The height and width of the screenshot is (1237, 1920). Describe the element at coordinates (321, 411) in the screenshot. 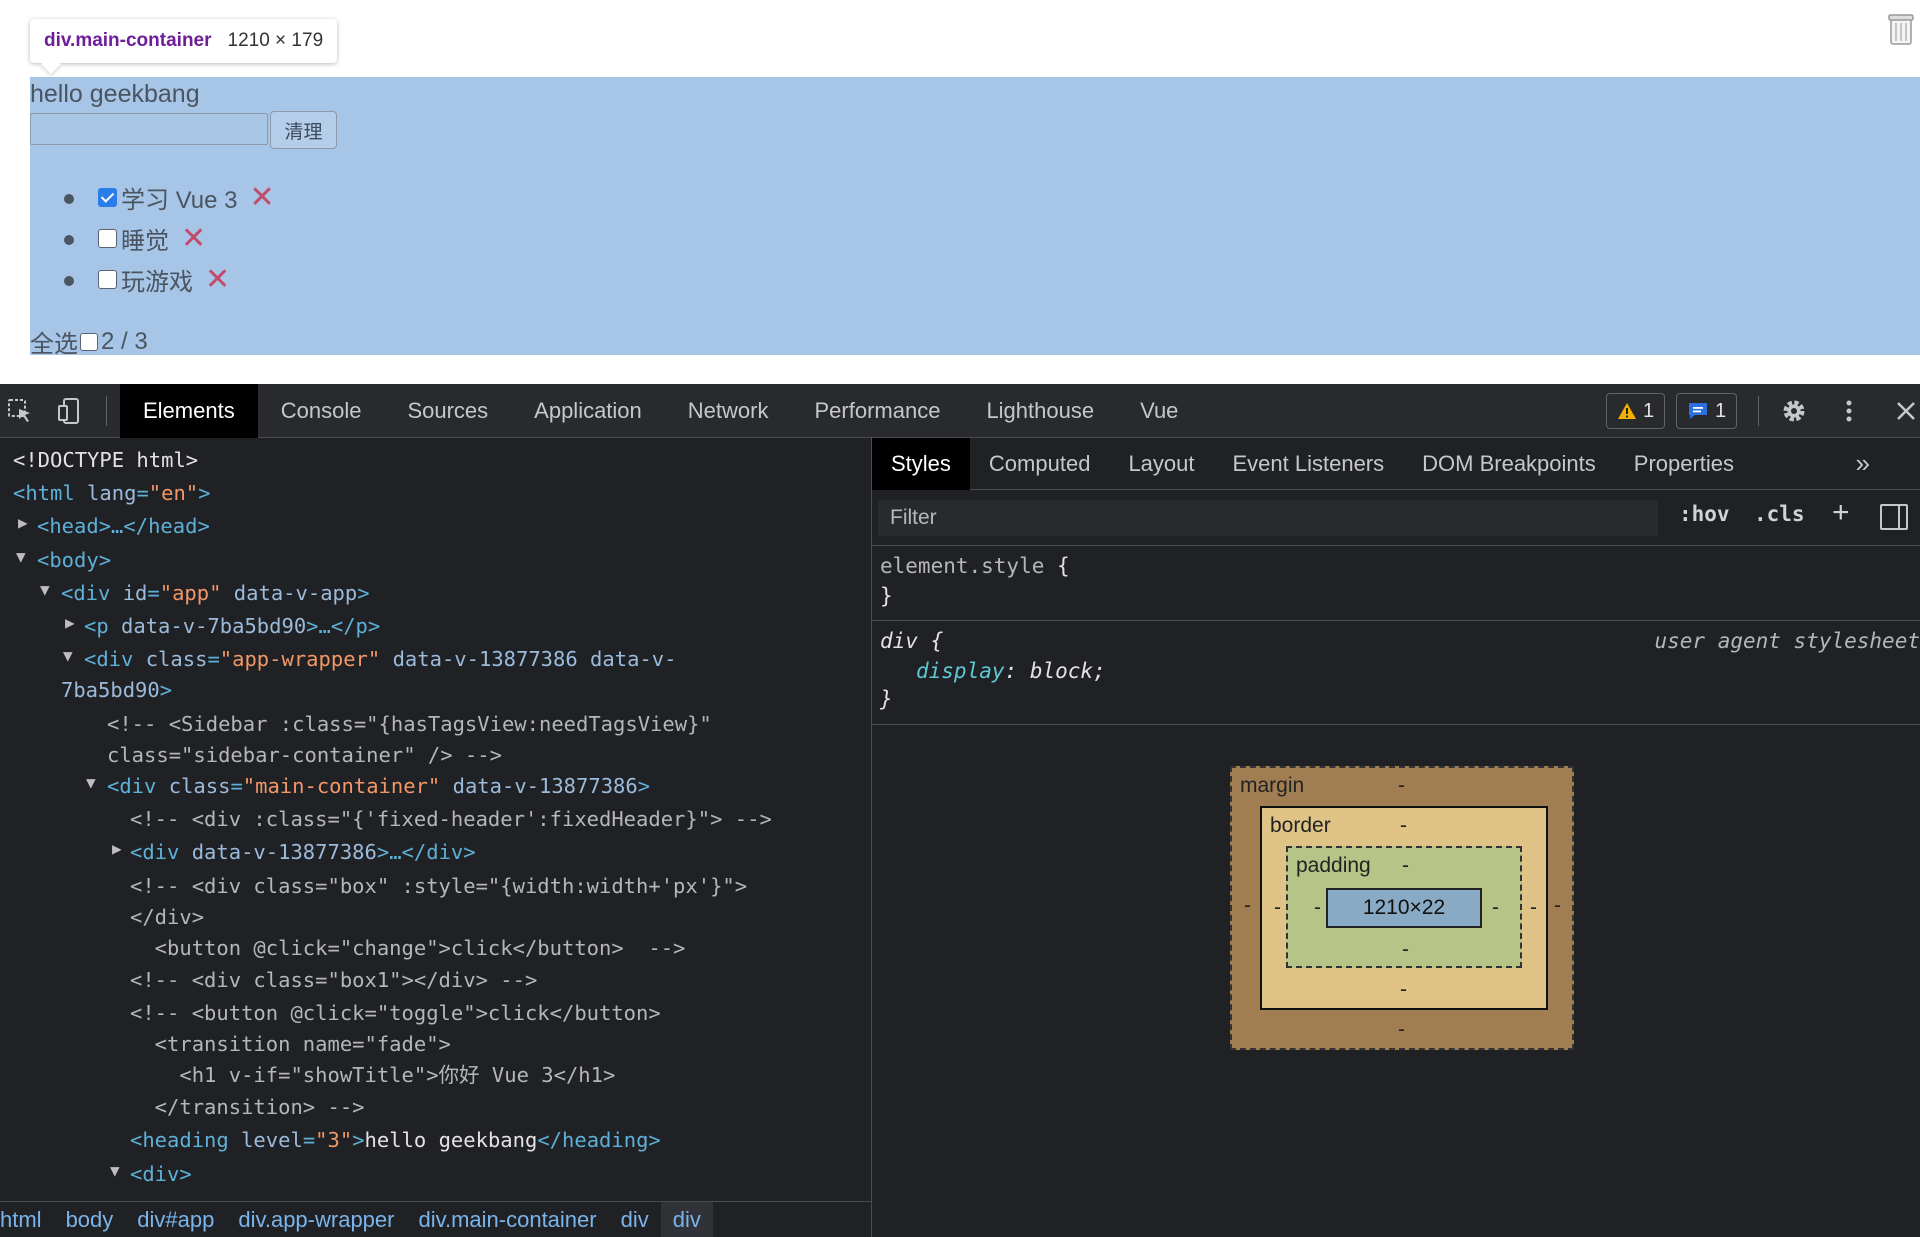

I see `tab-console: Console` at that location.